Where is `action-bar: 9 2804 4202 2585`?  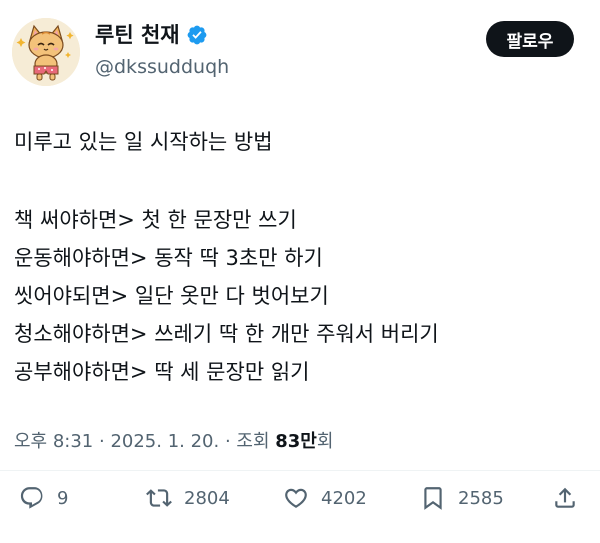
action-bar: 9 2804 4202 2585 is located at coordinates (300, 498).